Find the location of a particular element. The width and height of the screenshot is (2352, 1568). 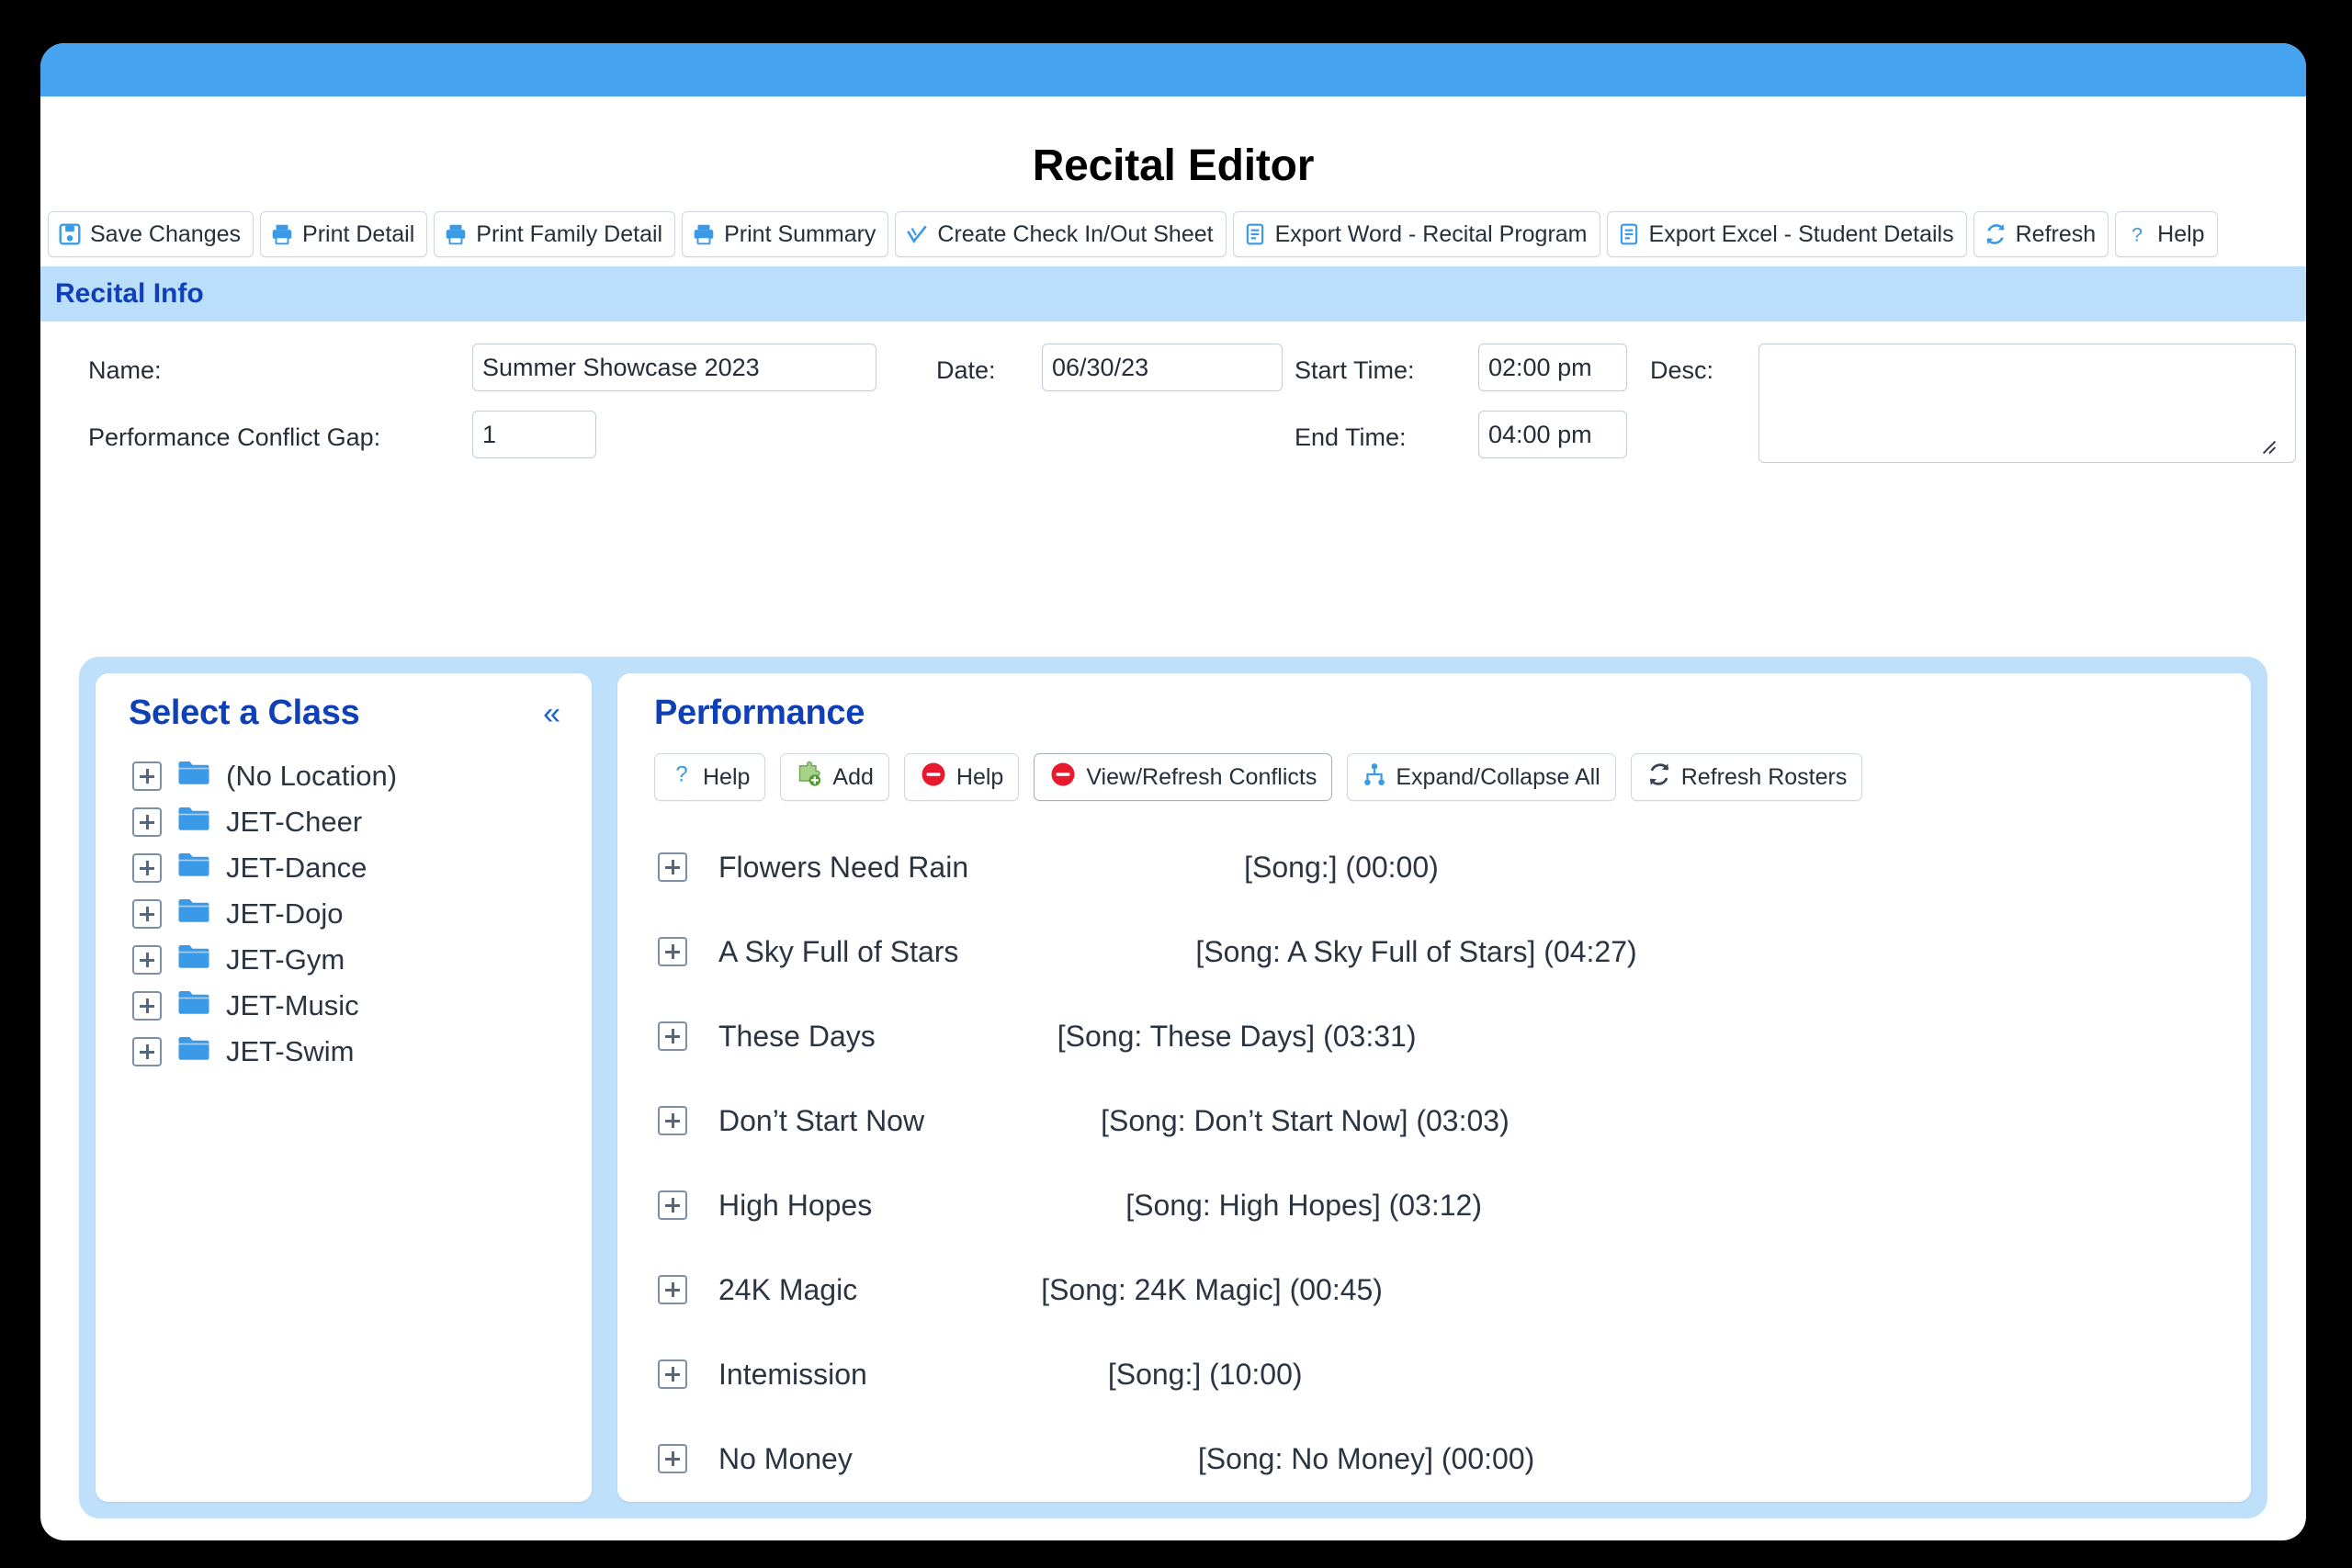

button-label: Export Word - Recital Program is located at coordinates (1431, 234).